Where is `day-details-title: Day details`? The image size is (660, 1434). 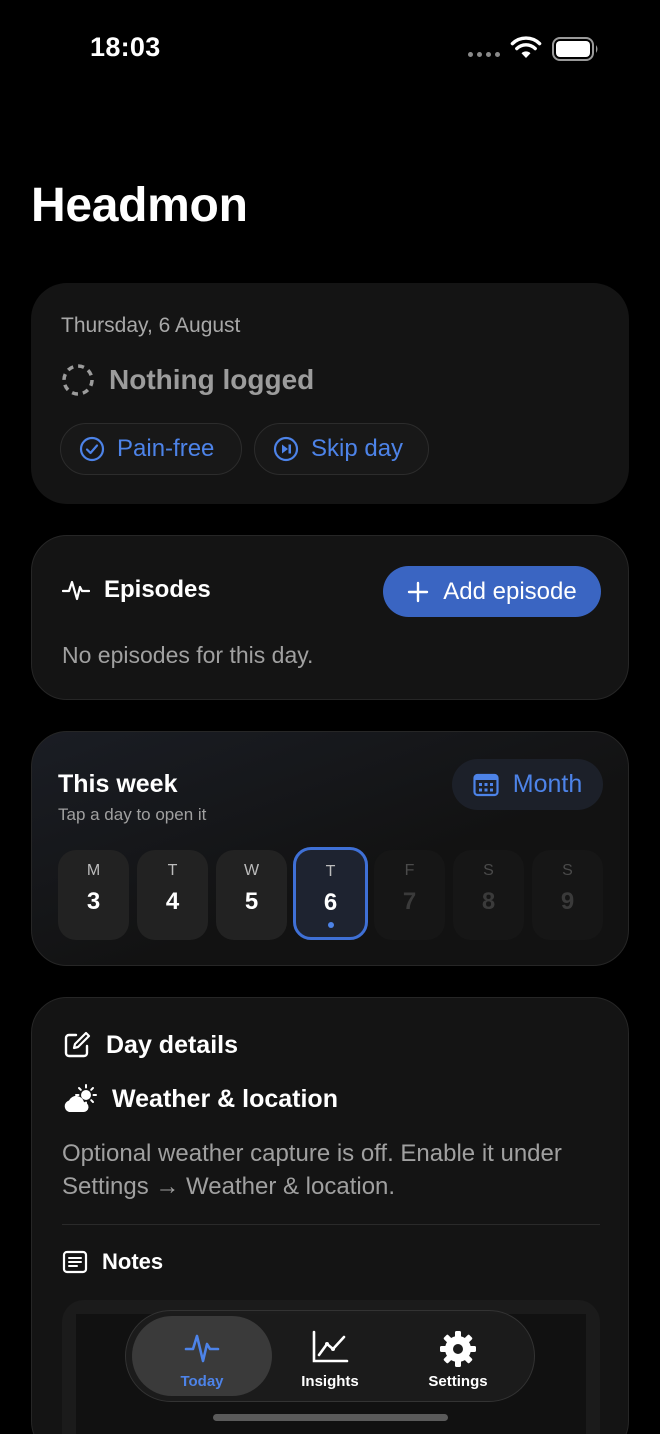 day-details-title: Day details is located at coordinates (172, 1044).